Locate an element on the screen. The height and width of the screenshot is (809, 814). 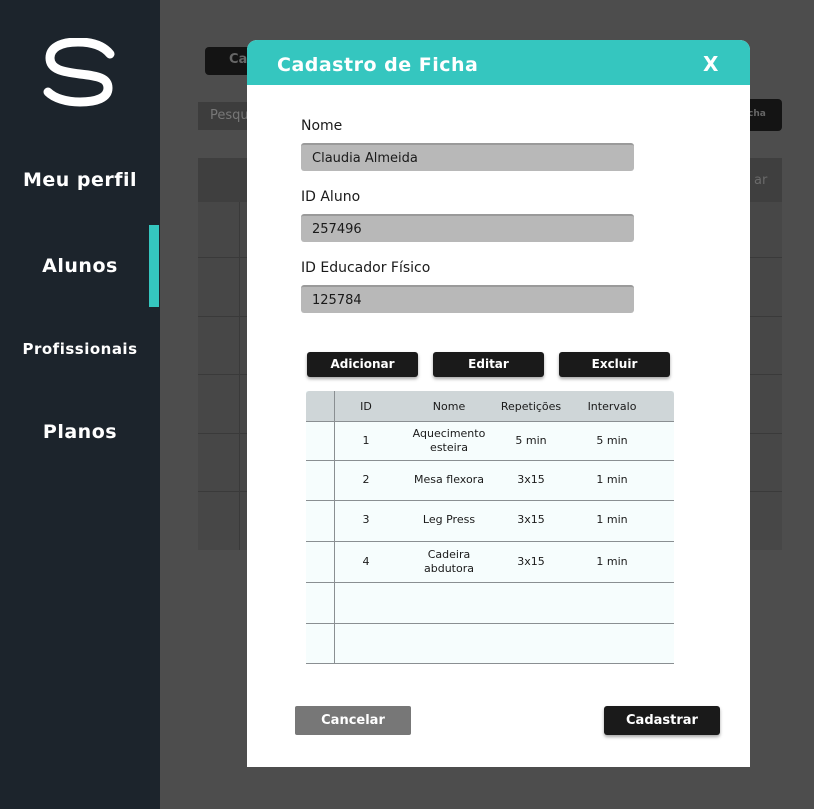
nome-label: Nome is located at coordinates (322, 126).